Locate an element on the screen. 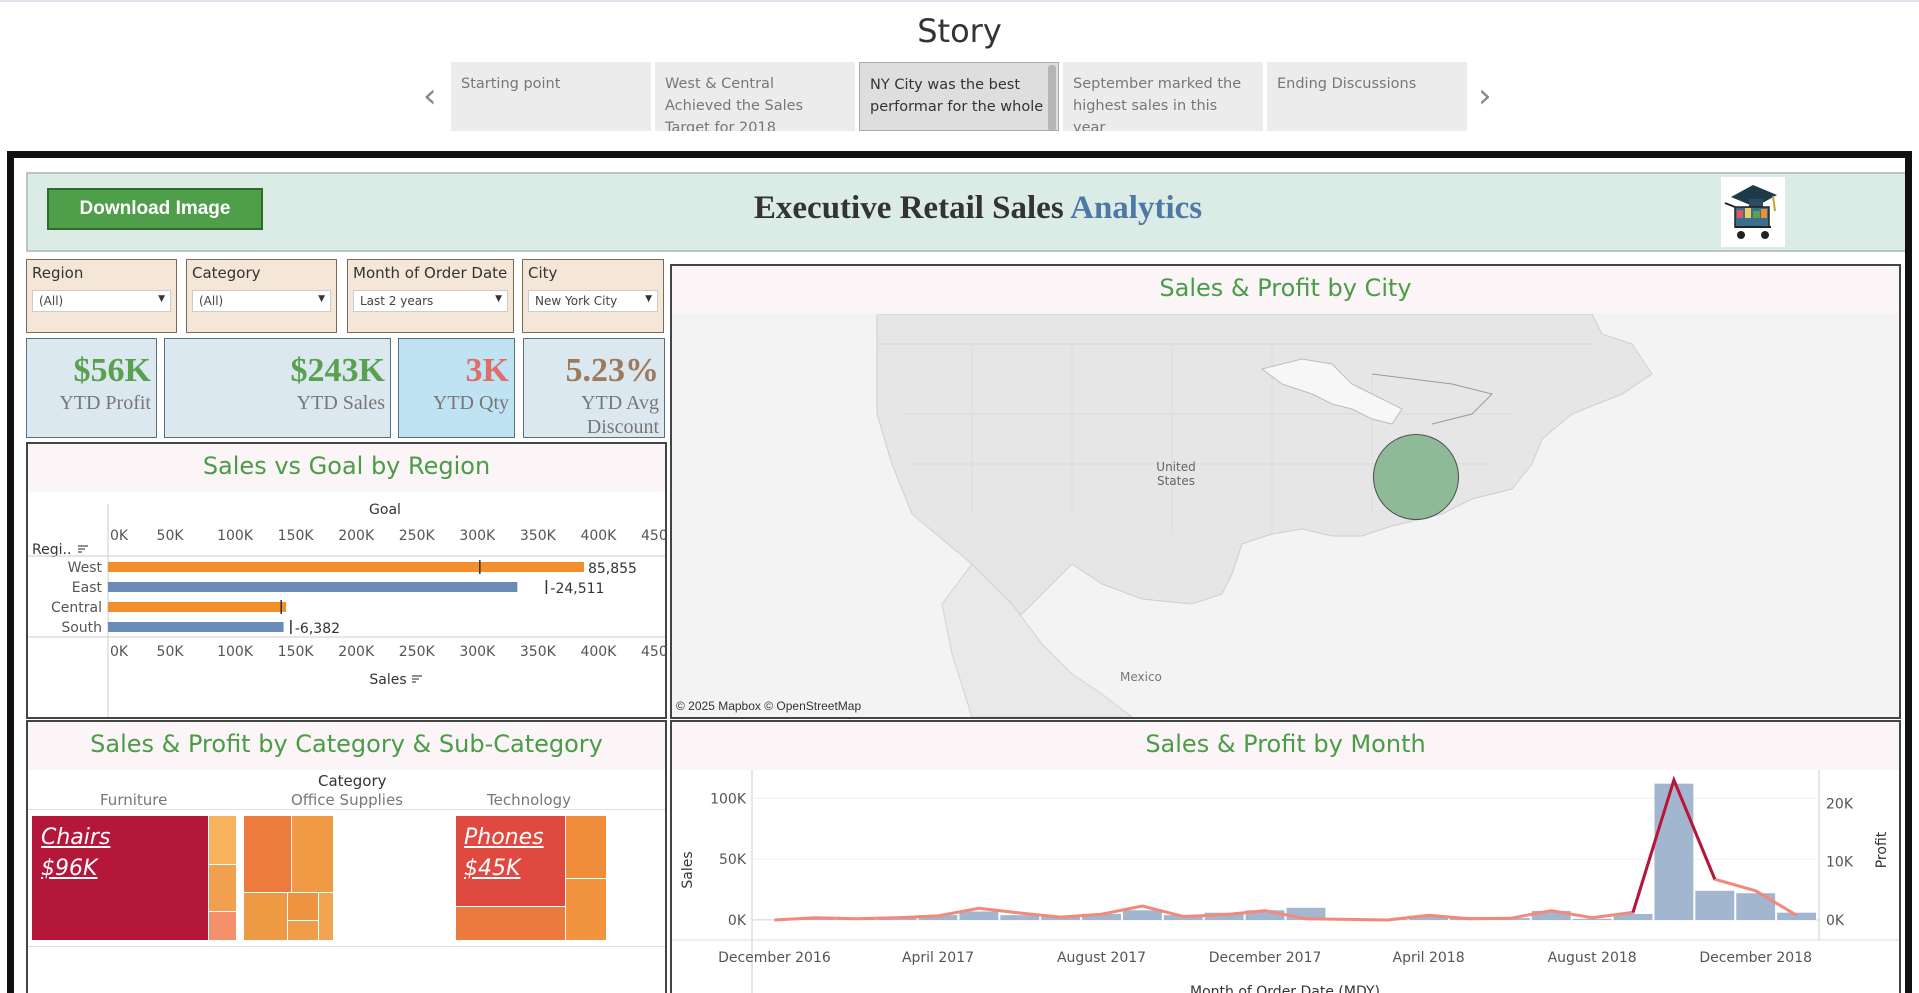 This screenshot has height=993, width=1919. filter-city: City New York City ▼ is located at coordinates (593, 296).